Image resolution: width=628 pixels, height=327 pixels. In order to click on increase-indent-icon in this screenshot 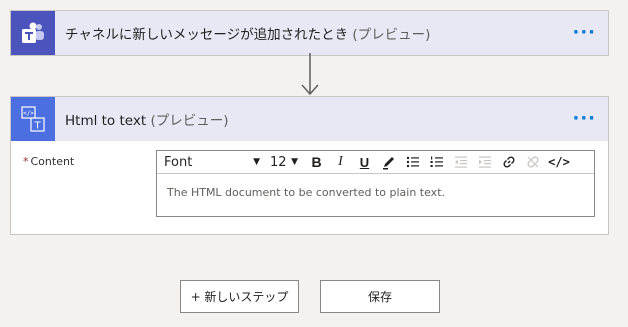, I will do `click(484, 162)`.